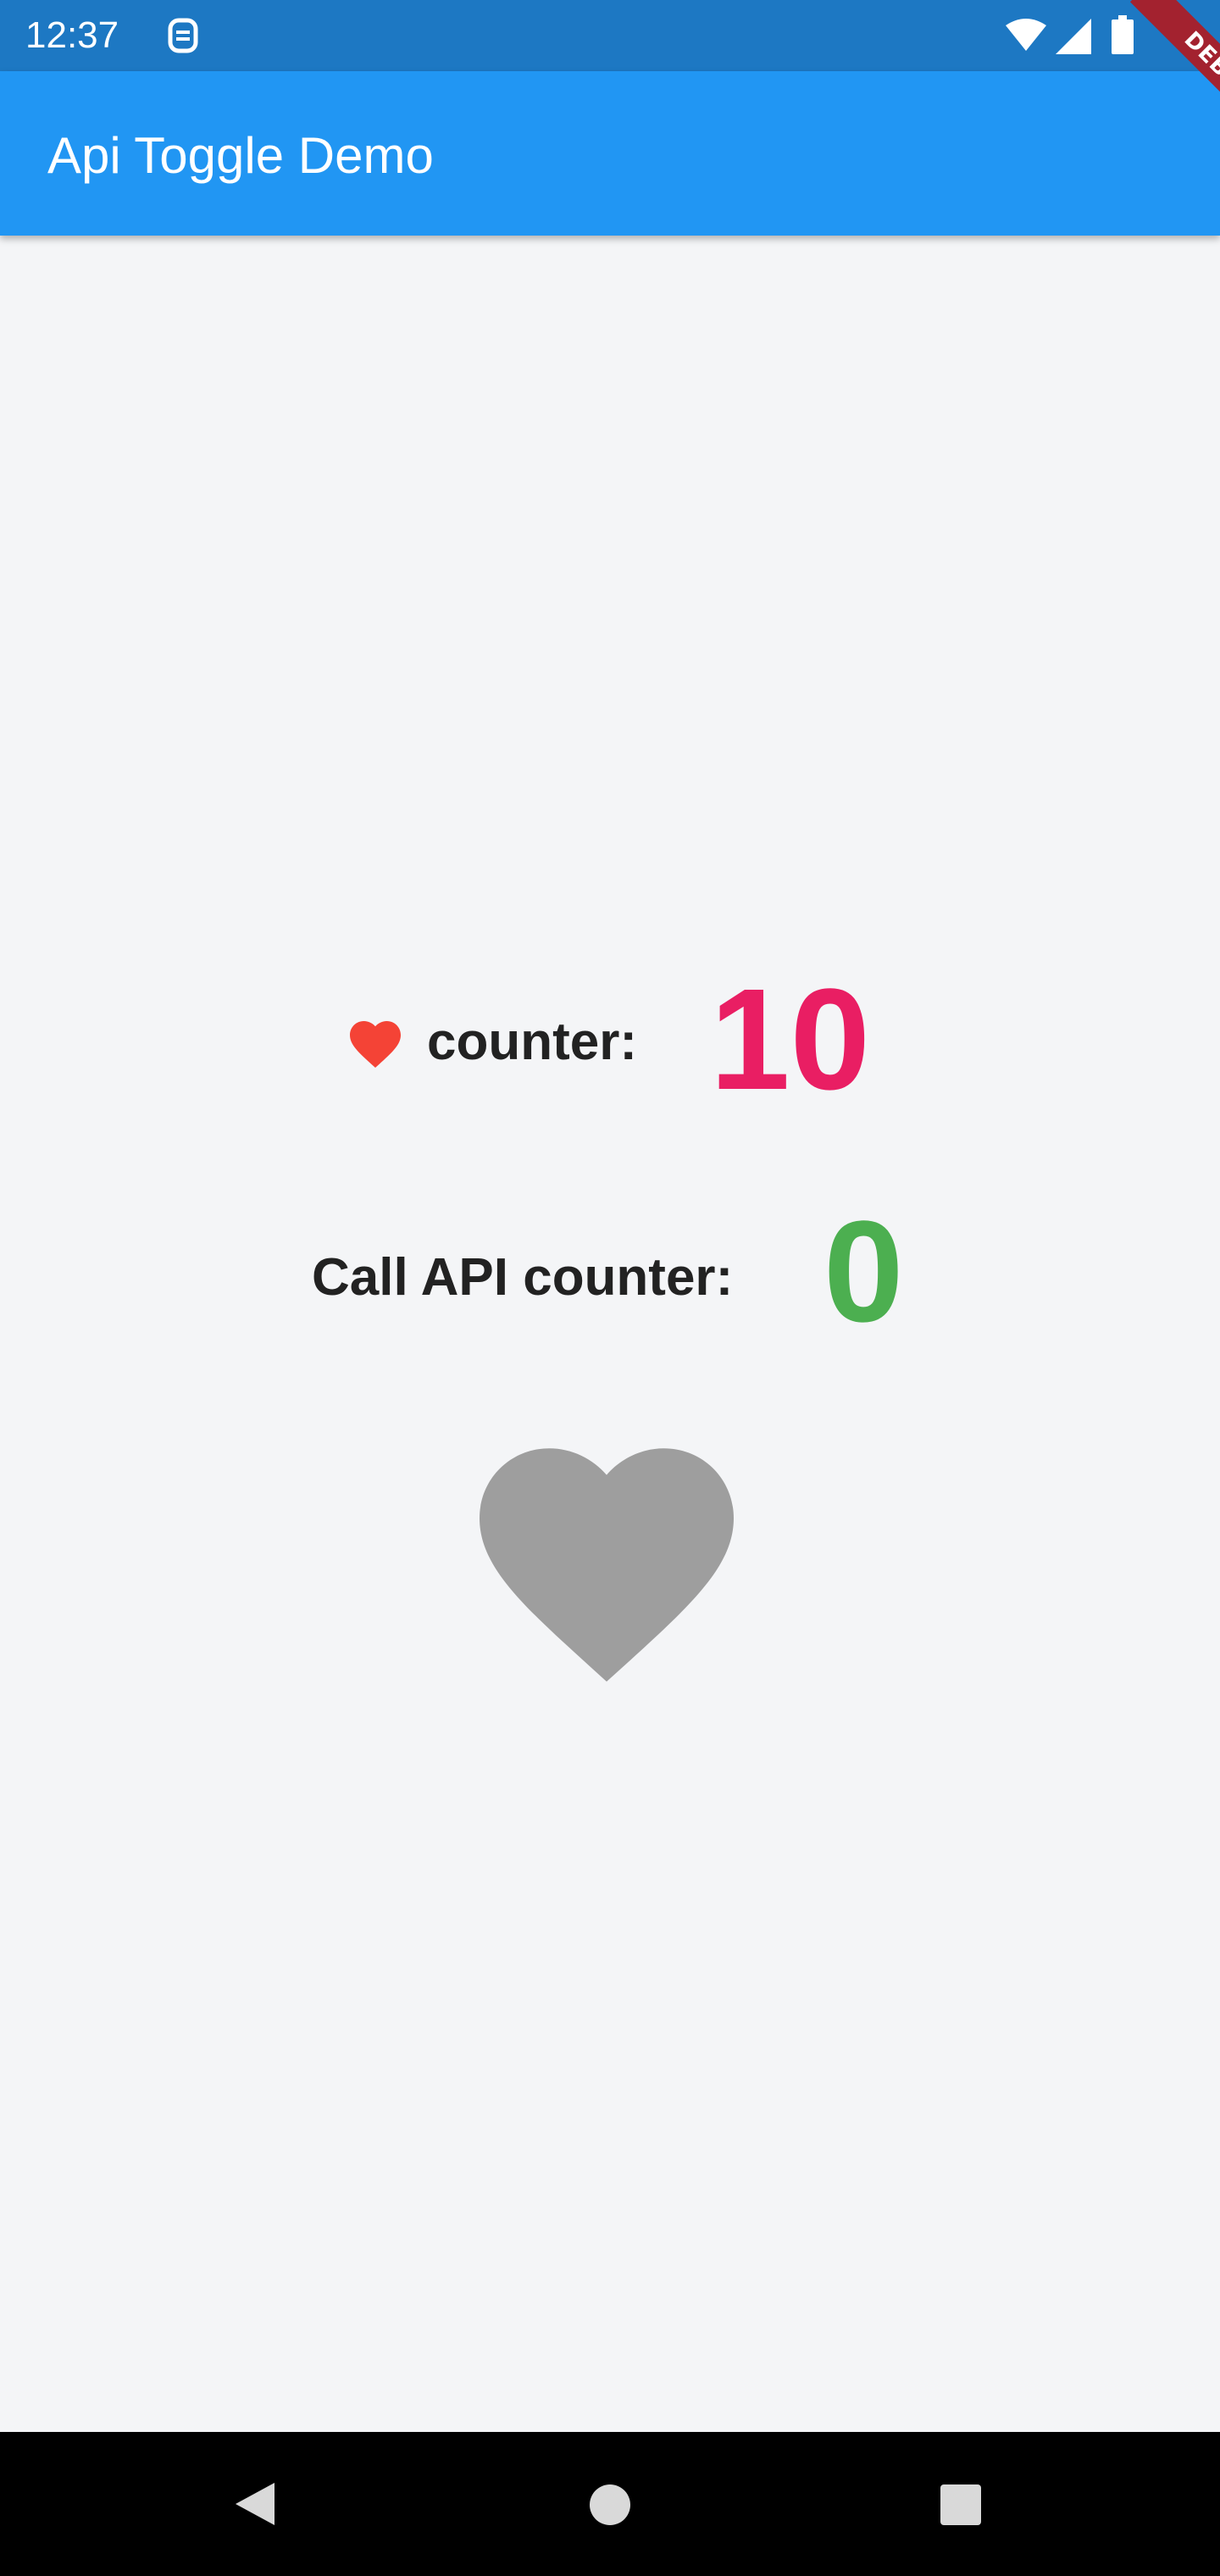 The height and width of the screenshot is (2576, 1220). Describe the element at coordinates (183, 35) in the screenshot. I see `notification-icon` at that location.